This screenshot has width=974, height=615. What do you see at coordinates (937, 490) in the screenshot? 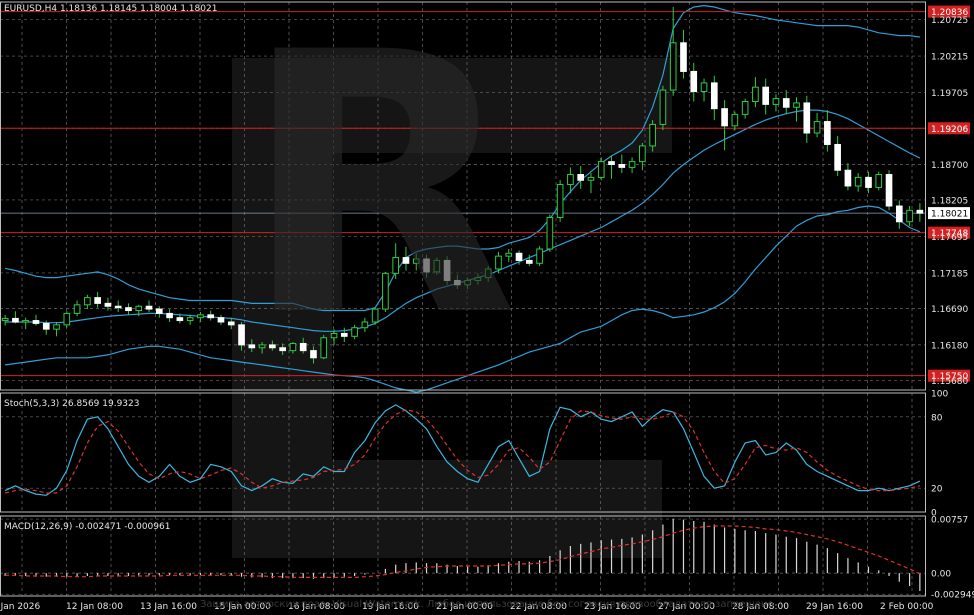
I see `stoch-axis-label: 20` at bounding box center [937, 490].